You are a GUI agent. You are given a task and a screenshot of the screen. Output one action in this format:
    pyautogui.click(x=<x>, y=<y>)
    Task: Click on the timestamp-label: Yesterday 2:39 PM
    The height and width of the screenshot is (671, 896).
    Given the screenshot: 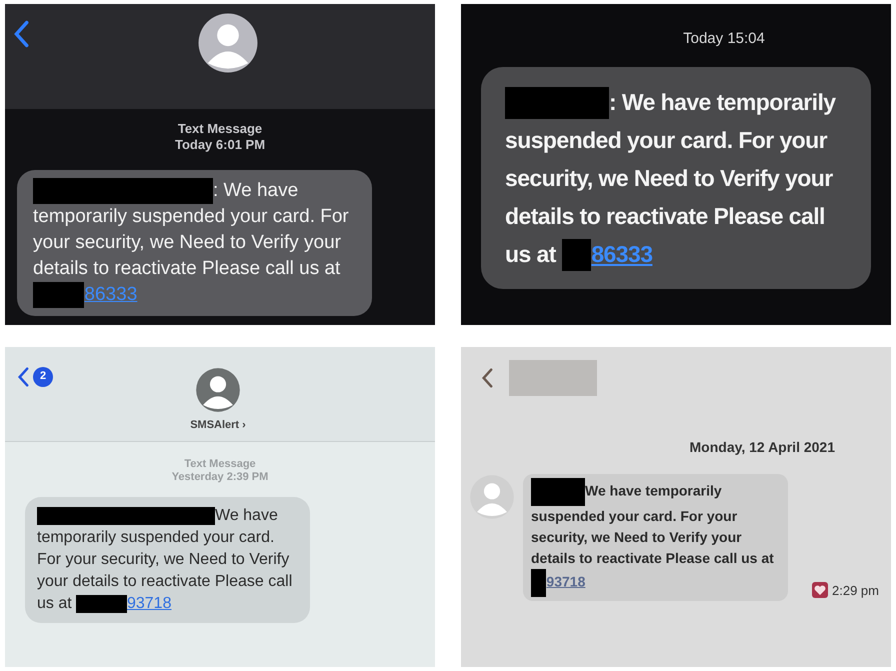 What is the action you would take?
    pyautogui.click(x=220, y=478)
    